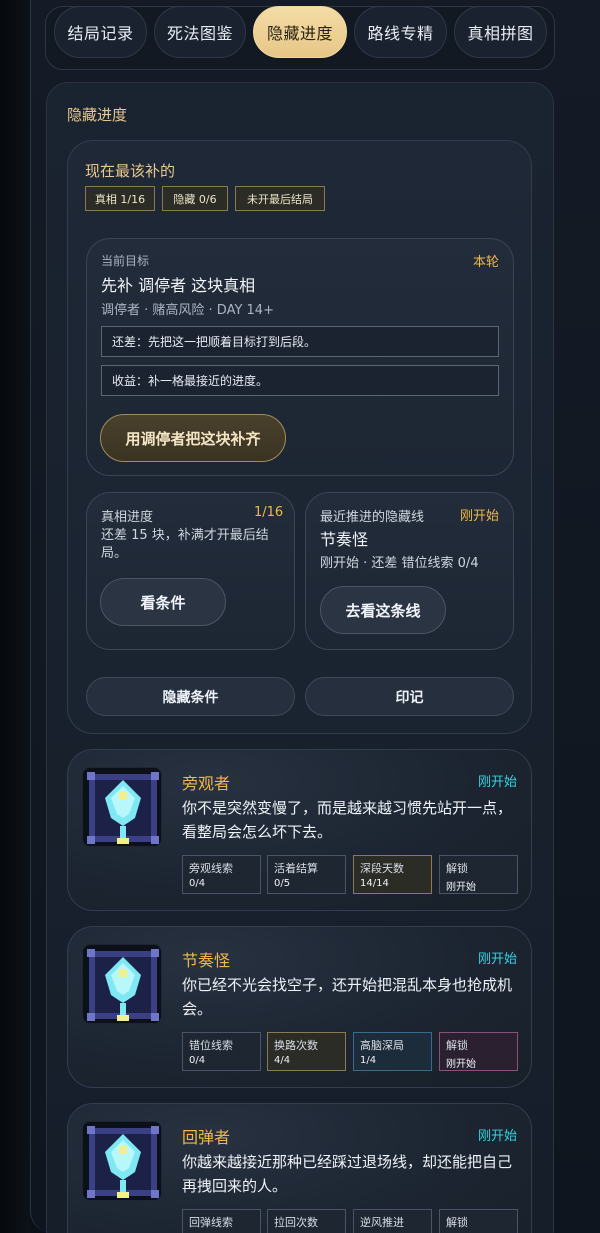 The width and height of the screenshot is (600, 1233). Describe the element at coordinates (392, 874) in the screenshot. I see `stat-cell: 深段天数 14/14` at that location.